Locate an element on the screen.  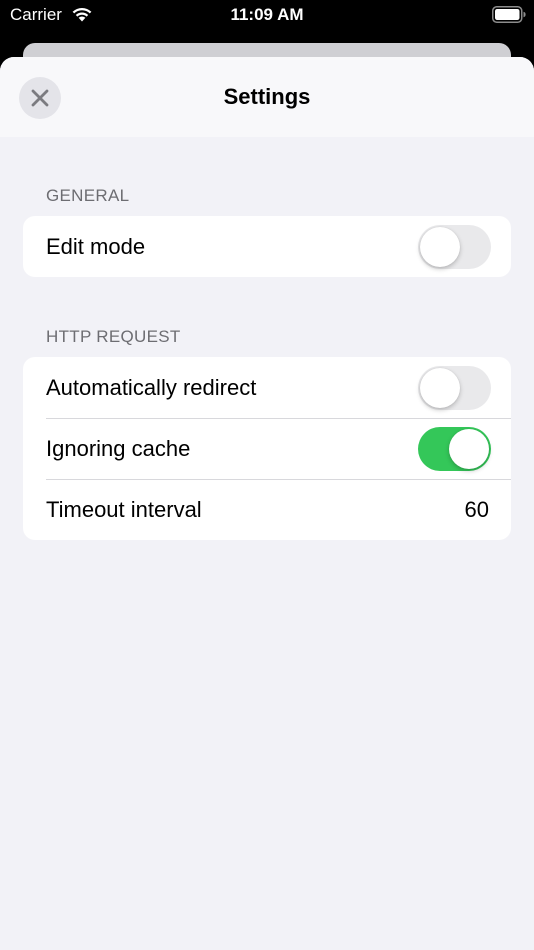
page-title: Settings is located at coordinates (267, 96).